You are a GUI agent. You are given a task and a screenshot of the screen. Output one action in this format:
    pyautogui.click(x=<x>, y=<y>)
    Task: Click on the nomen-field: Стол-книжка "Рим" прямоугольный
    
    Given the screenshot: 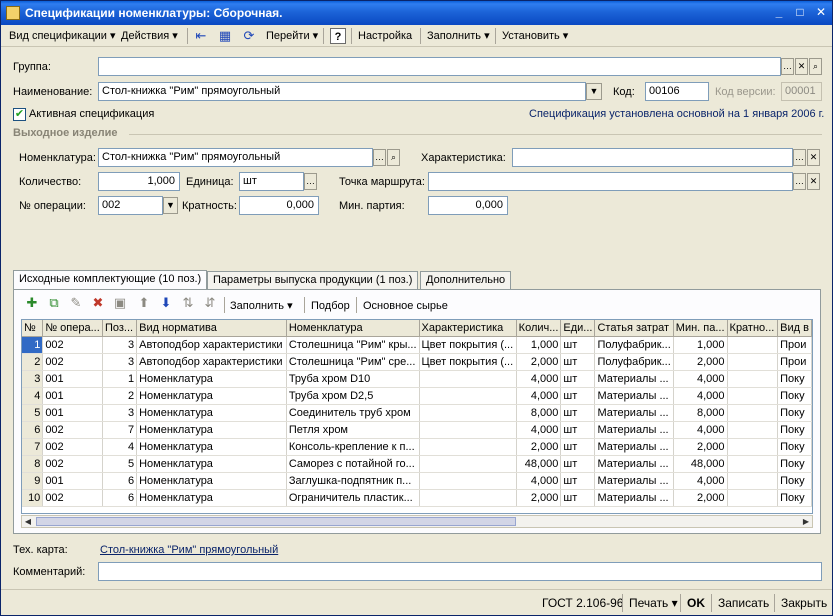 What is the action you would take?
    pyautogui.click(x=235, y=157)
    